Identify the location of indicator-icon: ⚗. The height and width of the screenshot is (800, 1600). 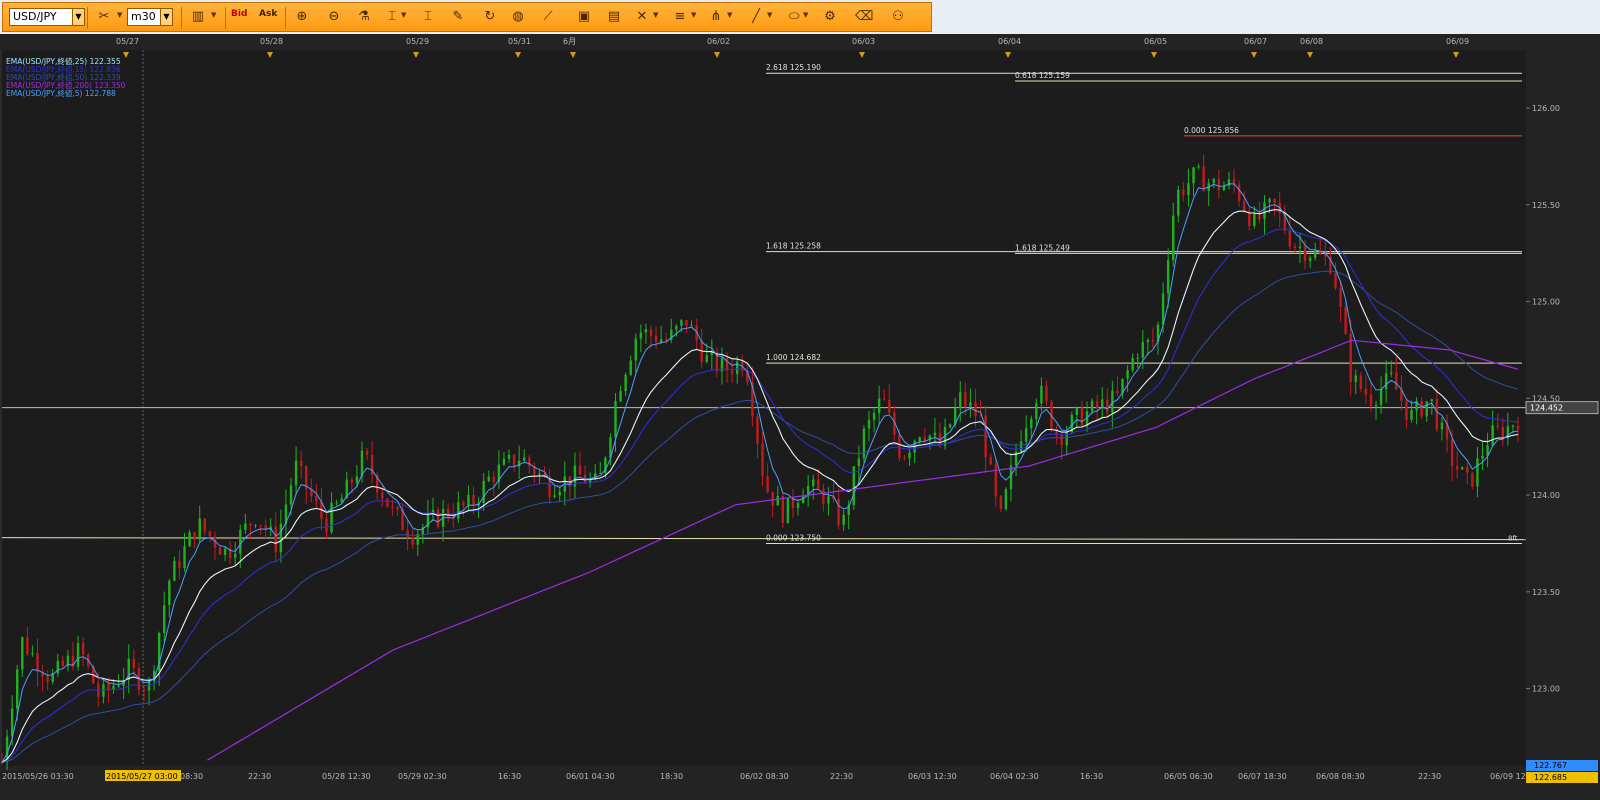
(364, 17).